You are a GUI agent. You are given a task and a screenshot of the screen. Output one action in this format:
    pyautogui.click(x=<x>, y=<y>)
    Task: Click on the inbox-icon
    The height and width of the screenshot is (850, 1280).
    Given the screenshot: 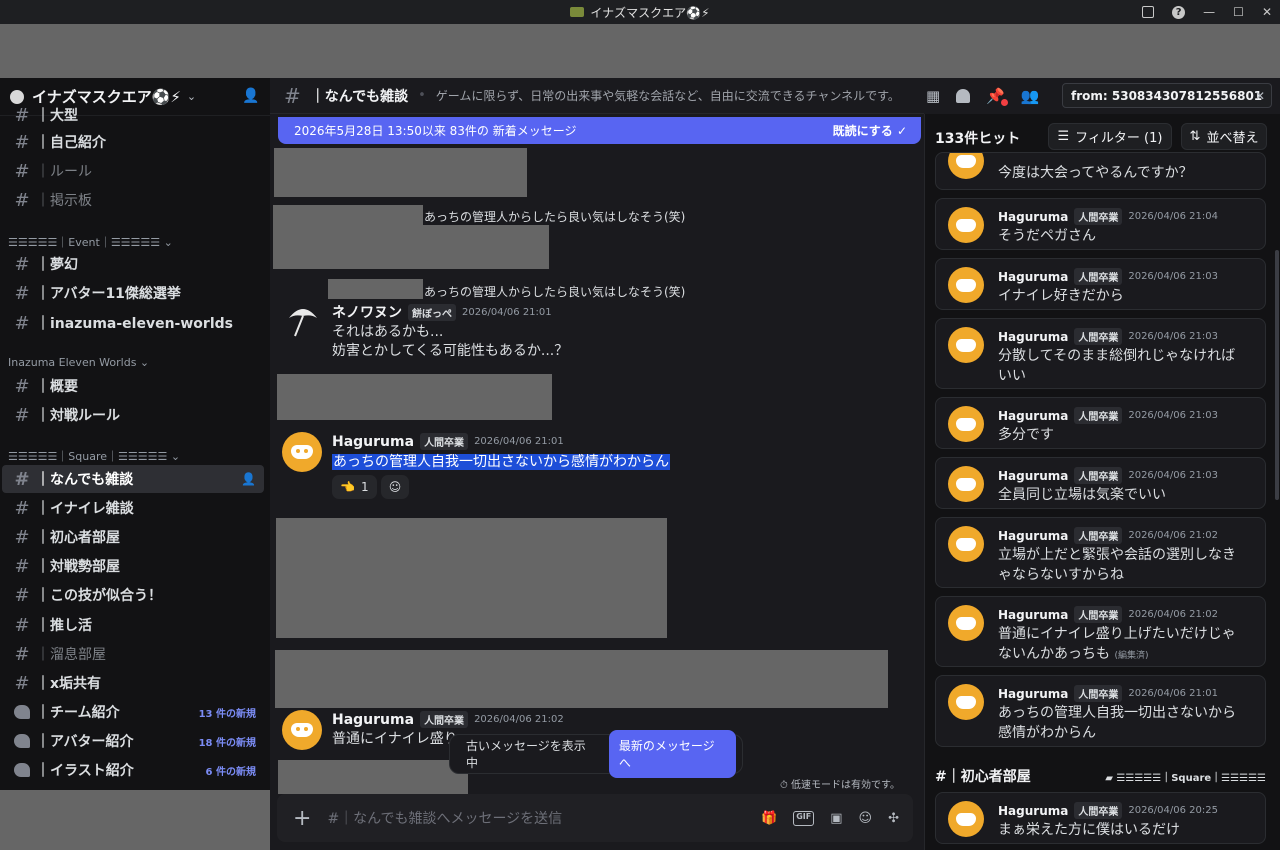 What is the action you would take?
    pyautogui.click(x=1148, y=12)
    